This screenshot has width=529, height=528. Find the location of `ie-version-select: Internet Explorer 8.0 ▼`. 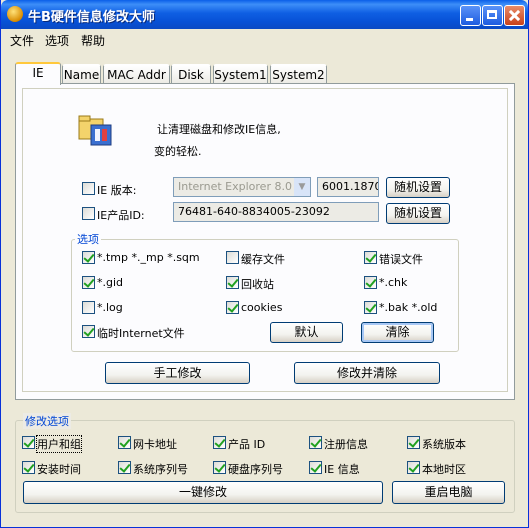

ie-version-select: Internet Explorer 8.0 ▼ is located at coordinates (242, 187).